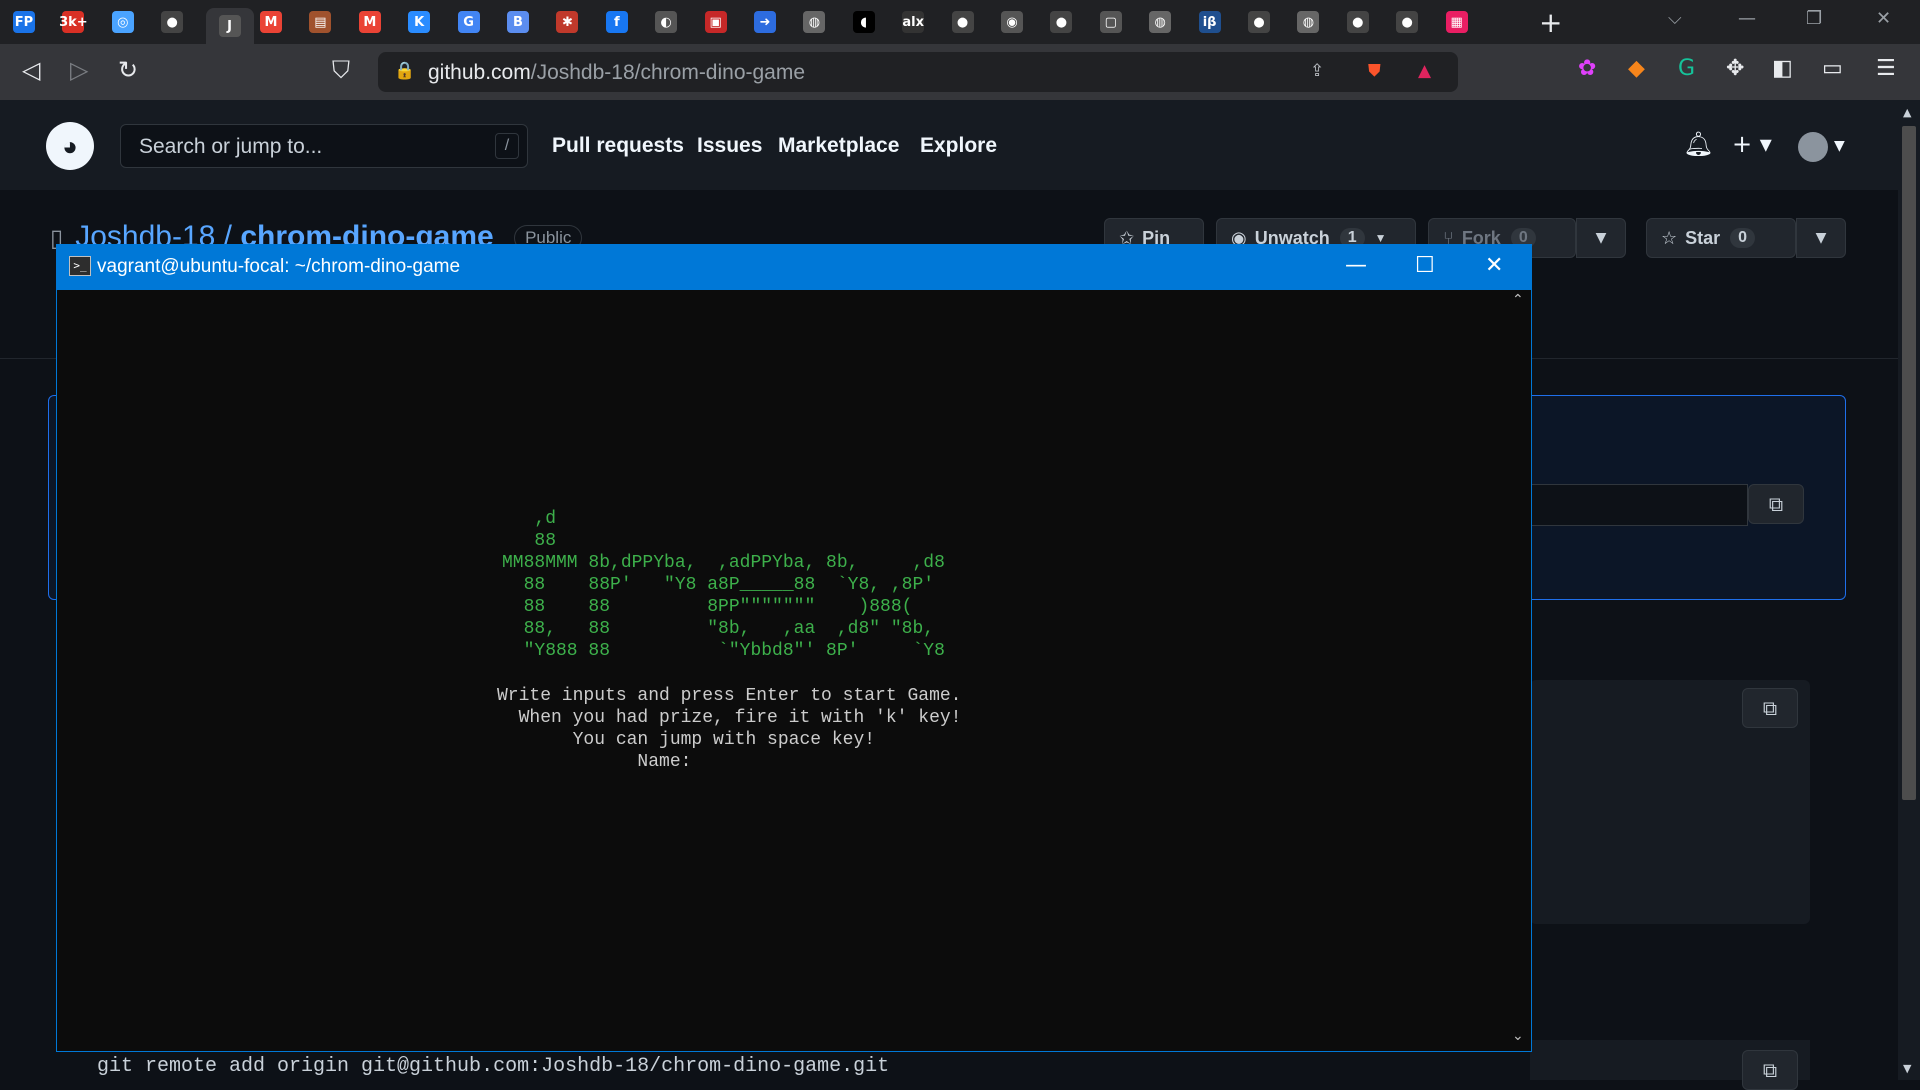  Describe the element at coordinates (70, 146) in the screenshot. I see `github-logo-icon: ◕` at that location.